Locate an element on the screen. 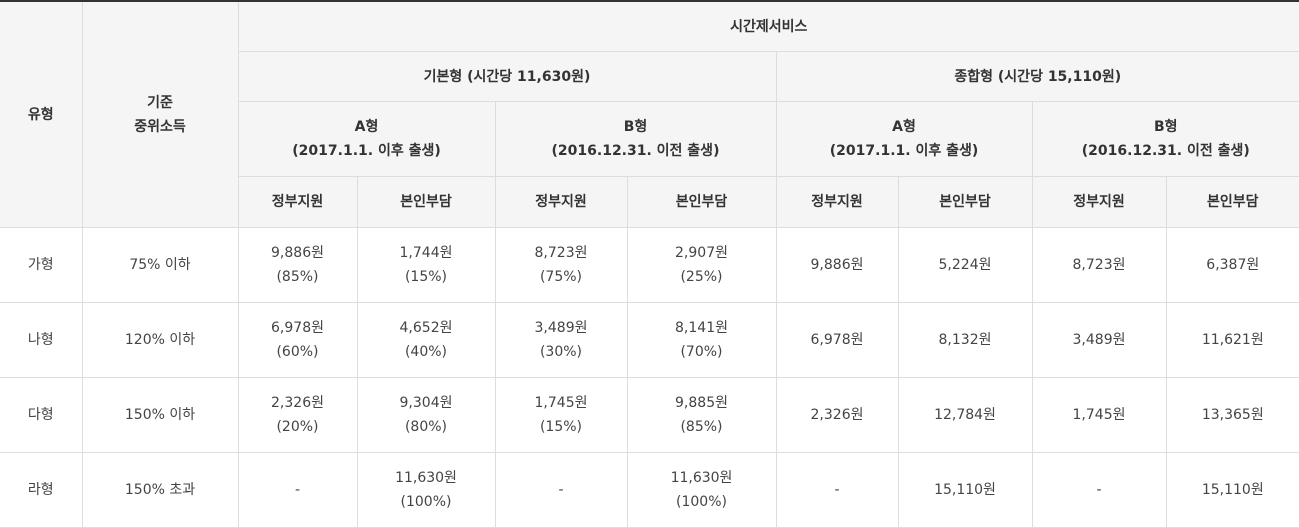  cell-amount: 8,132원 is located at coordinates (965, 340).